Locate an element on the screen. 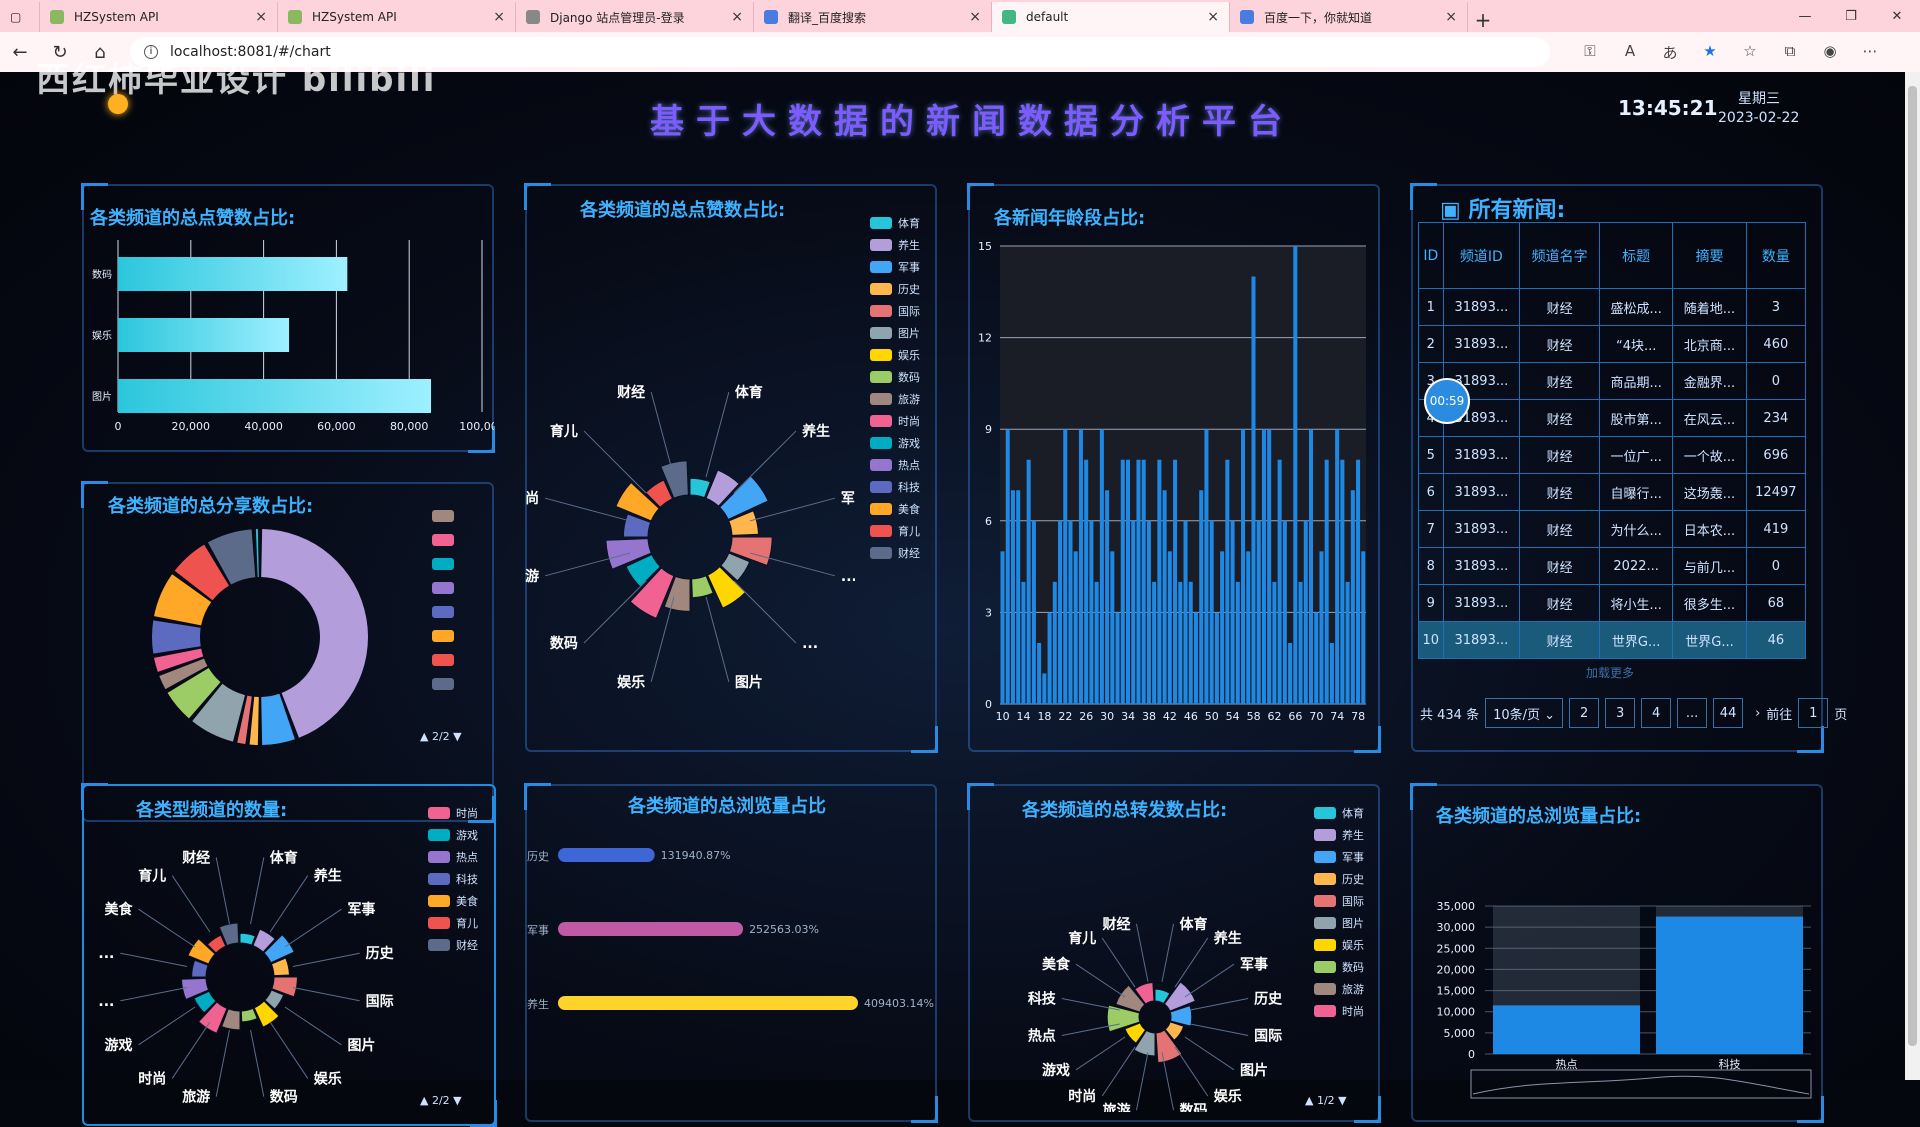  browser-tab: 百度一下，你就知道 × is located at coordinates (1349, 17).